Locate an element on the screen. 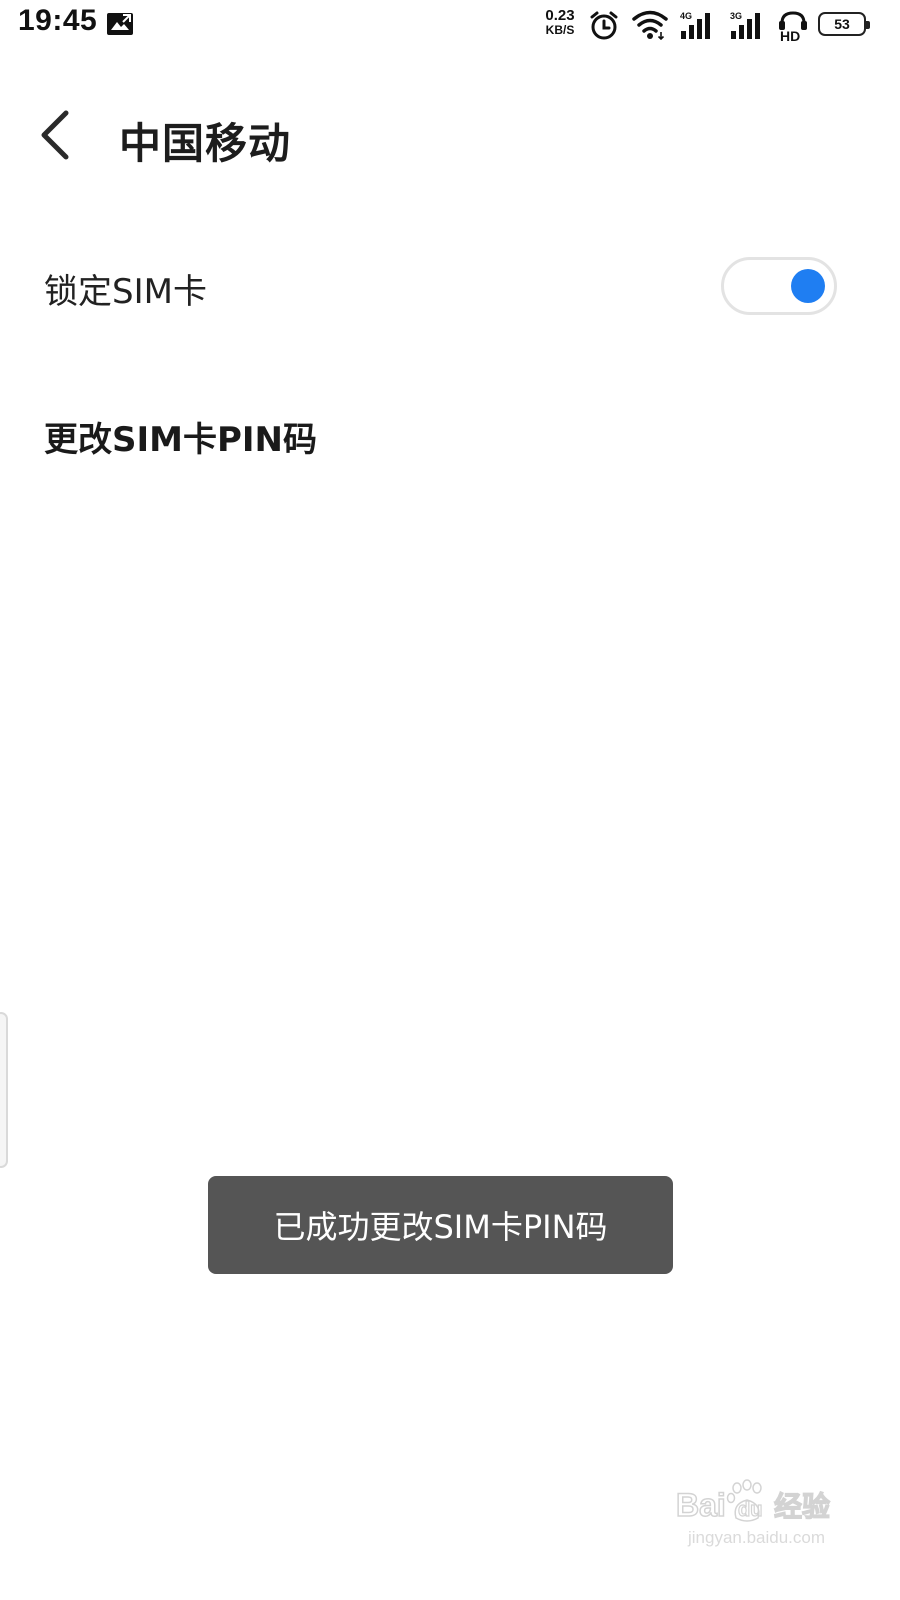  hd-voice-icon: HD is located at coordinates (793, 27).